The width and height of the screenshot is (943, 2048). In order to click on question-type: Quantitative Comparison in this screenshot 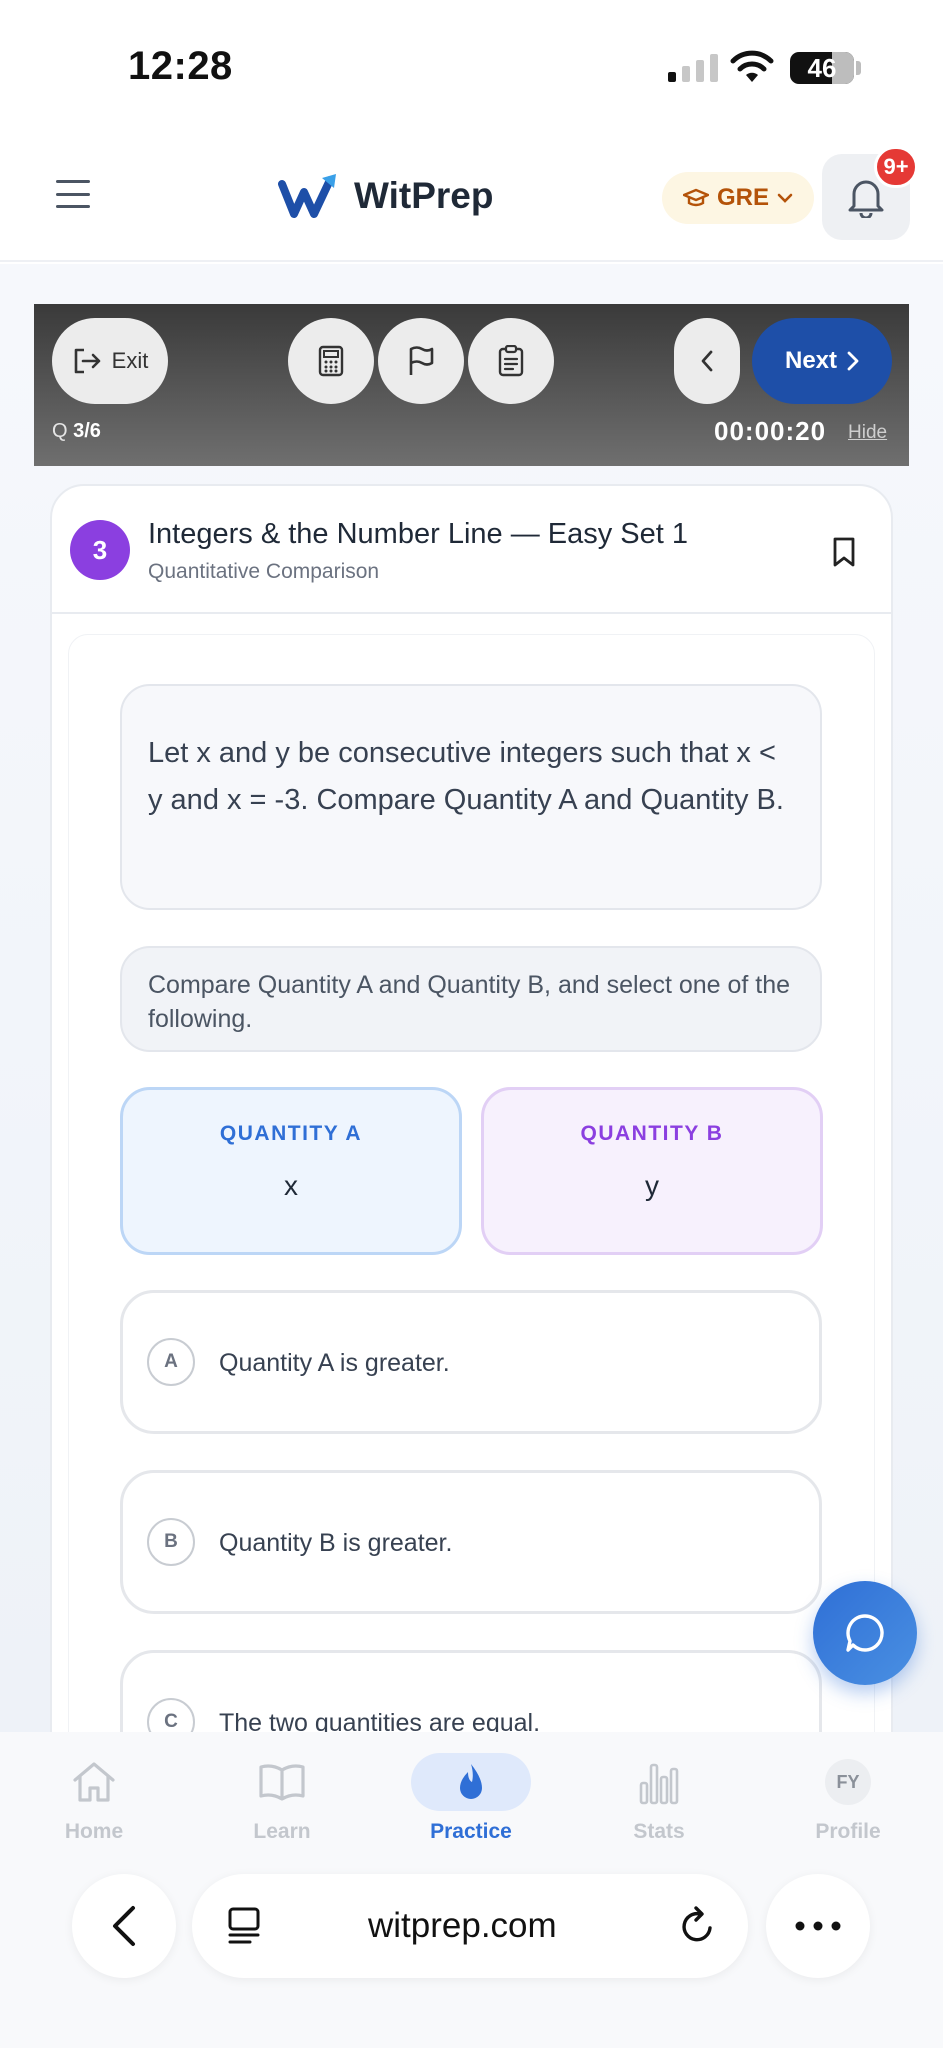, I will do `click(264, 571)`.